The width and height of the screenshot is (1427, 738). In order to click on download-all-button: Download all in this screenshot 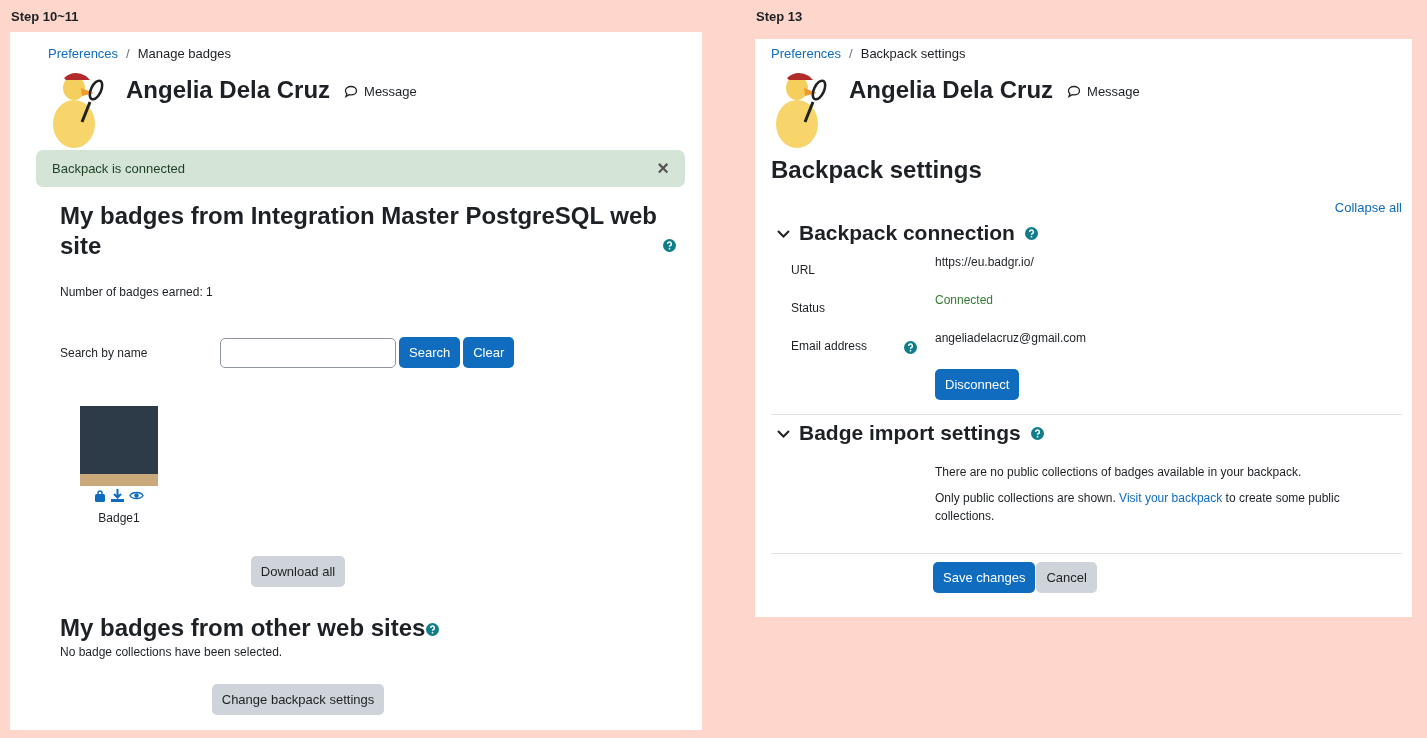, I will do `click(298, 571)`.